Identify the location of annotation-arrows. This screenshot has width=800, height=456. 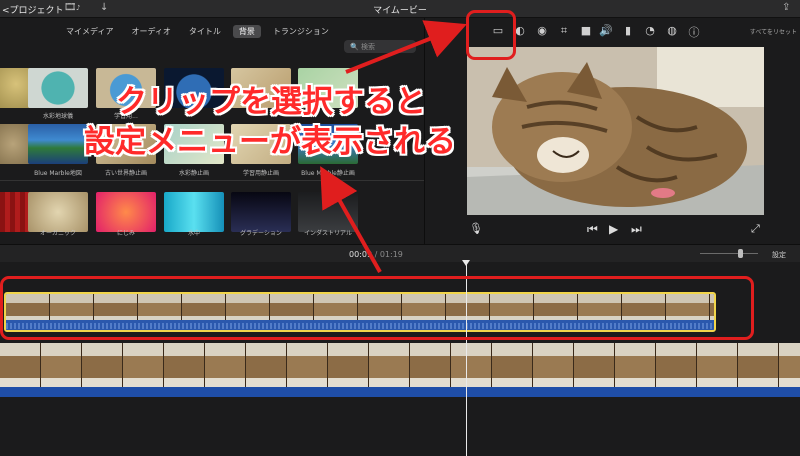
(393, 146).